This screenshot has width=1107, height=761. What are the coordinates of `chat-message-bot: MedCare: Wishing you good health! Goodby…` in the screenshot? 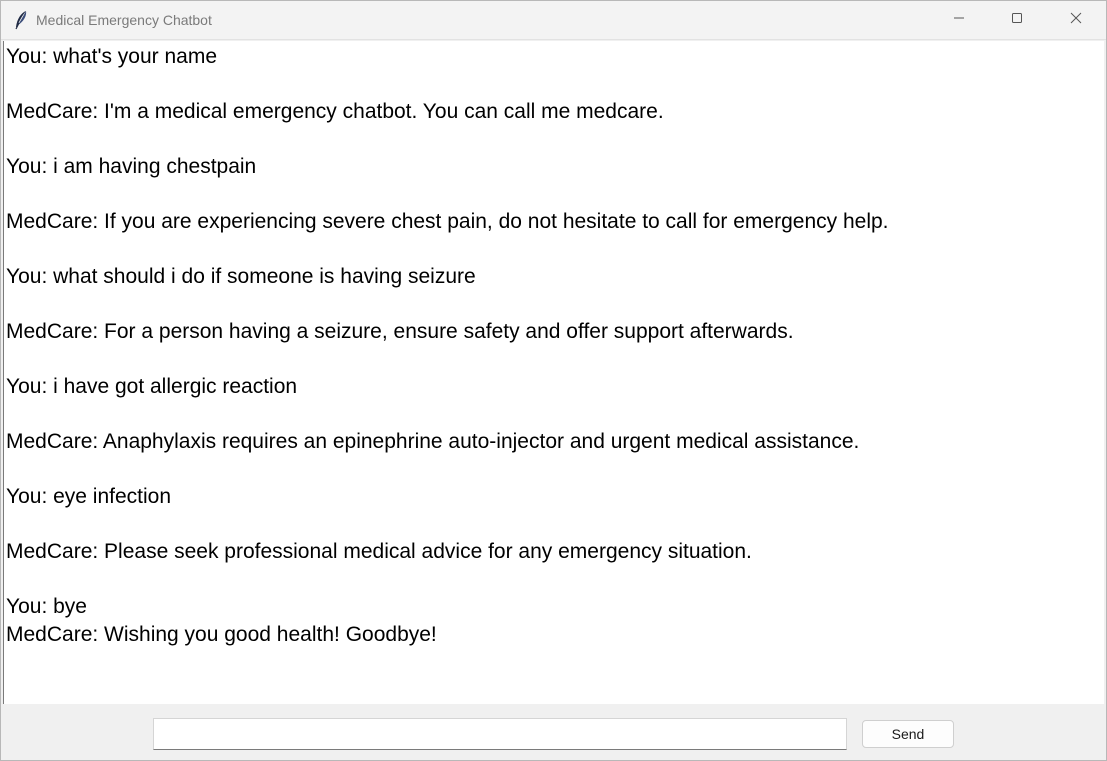 It's located at (221, 634).